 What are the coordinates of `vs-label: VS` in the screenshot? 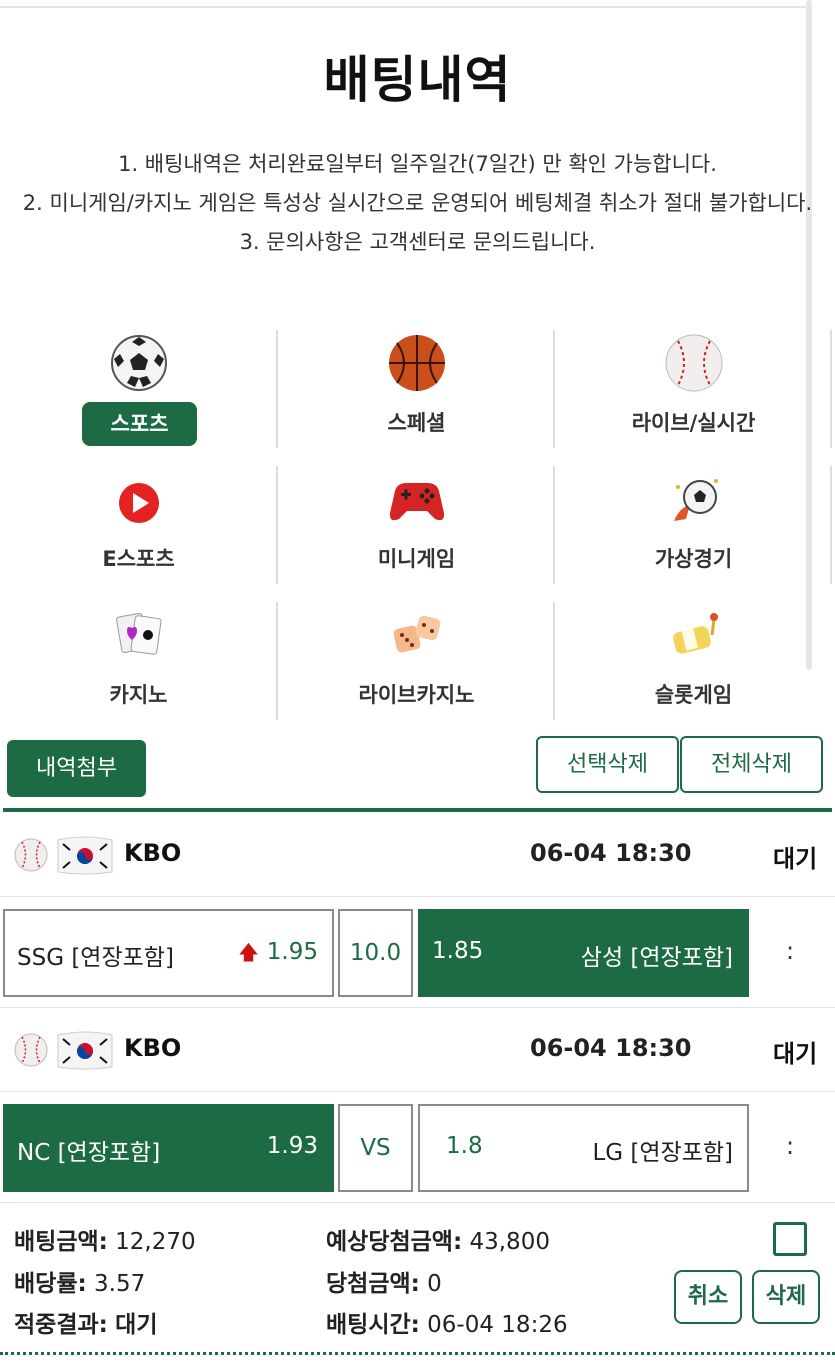 It's located at (375, 1148).